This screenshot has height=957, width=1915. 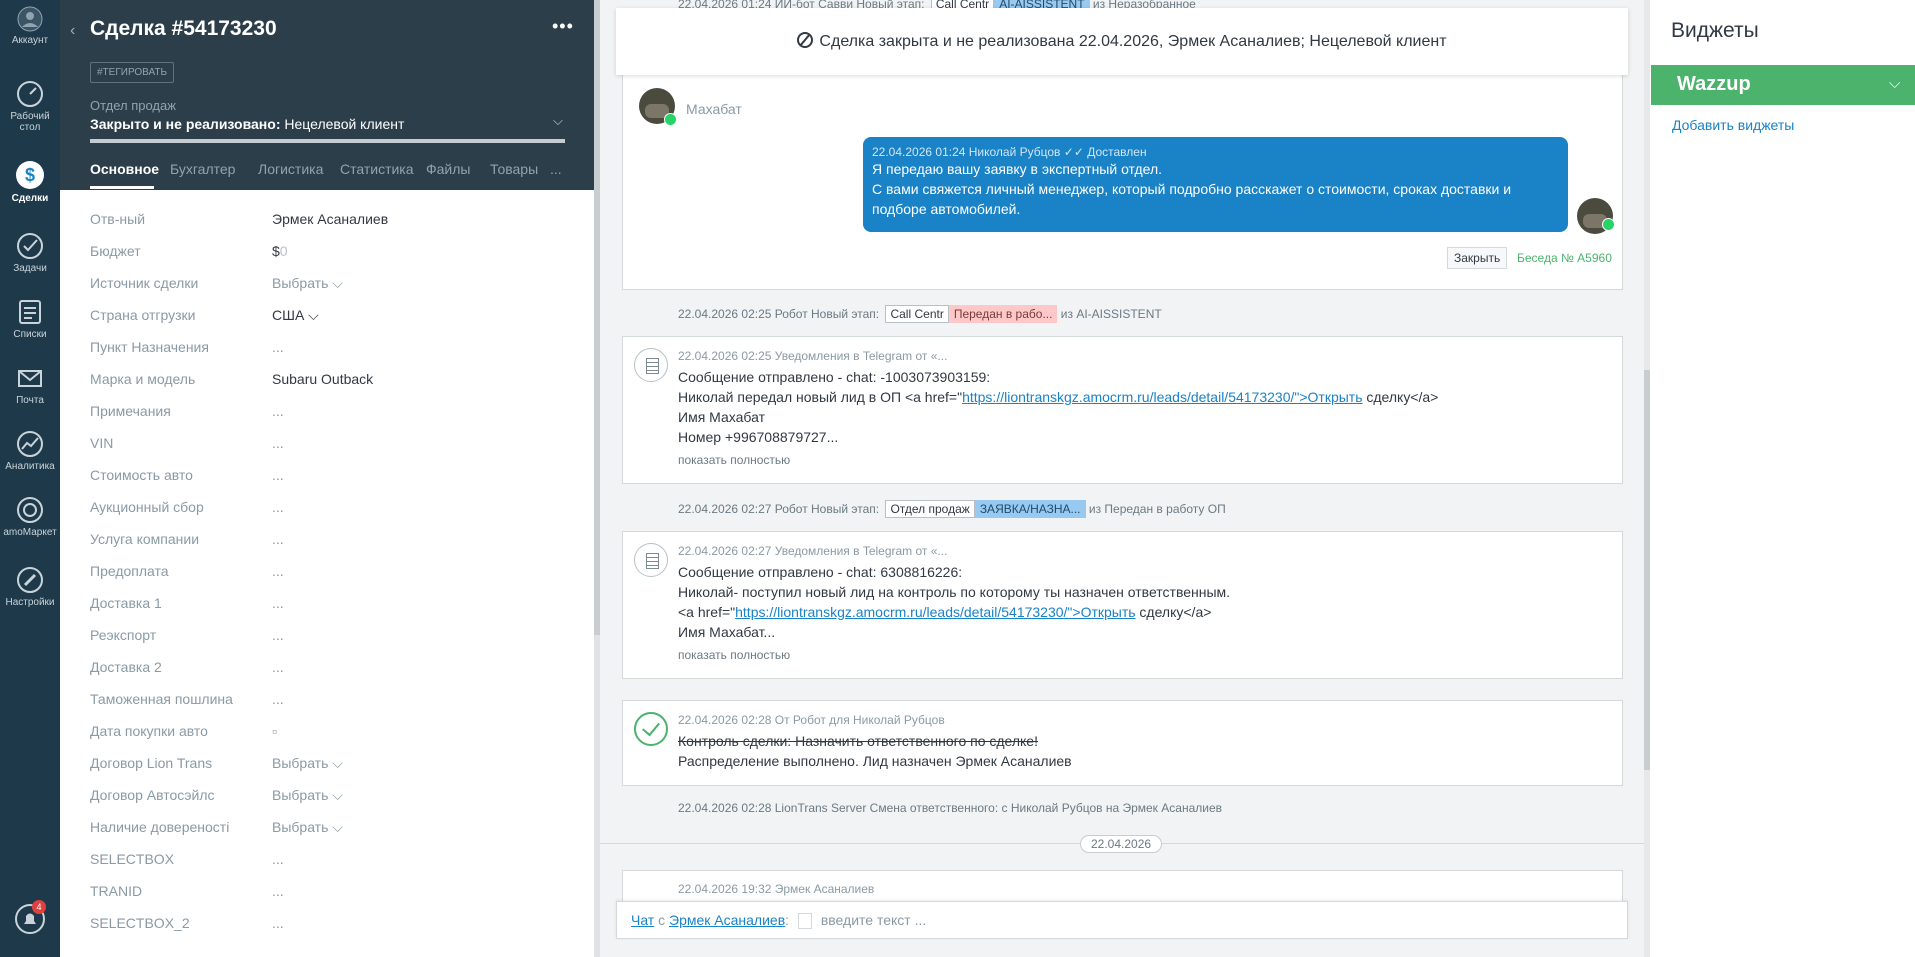 I want to click on nav-notifications, so click(x=30, y=920).